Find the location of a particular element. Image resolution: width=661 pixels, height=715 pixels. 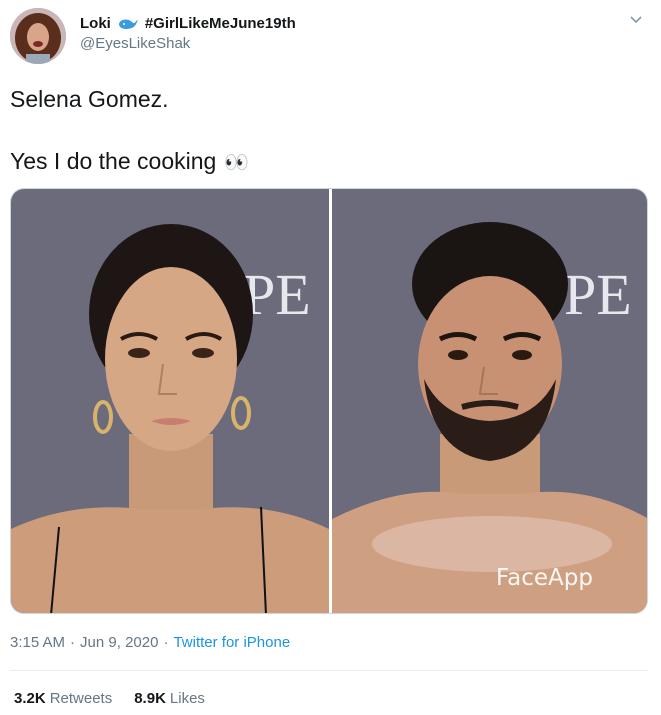

tweet-source-link: Twitter for iPhone is located at coordinates (231, 642).